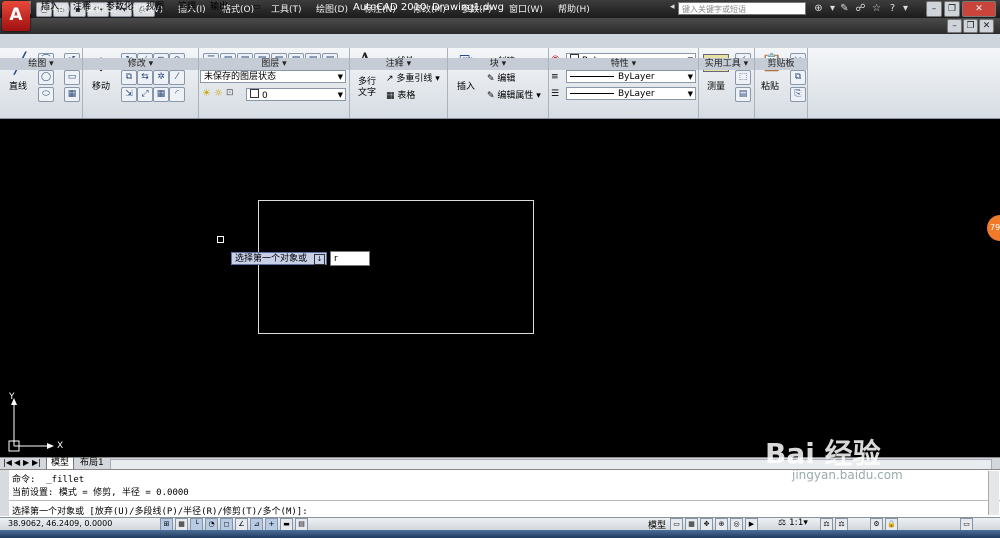 This screenshot has width=1000, height=538. I want to click on layout-nav-first-icon: |◀, so click(7, 462).